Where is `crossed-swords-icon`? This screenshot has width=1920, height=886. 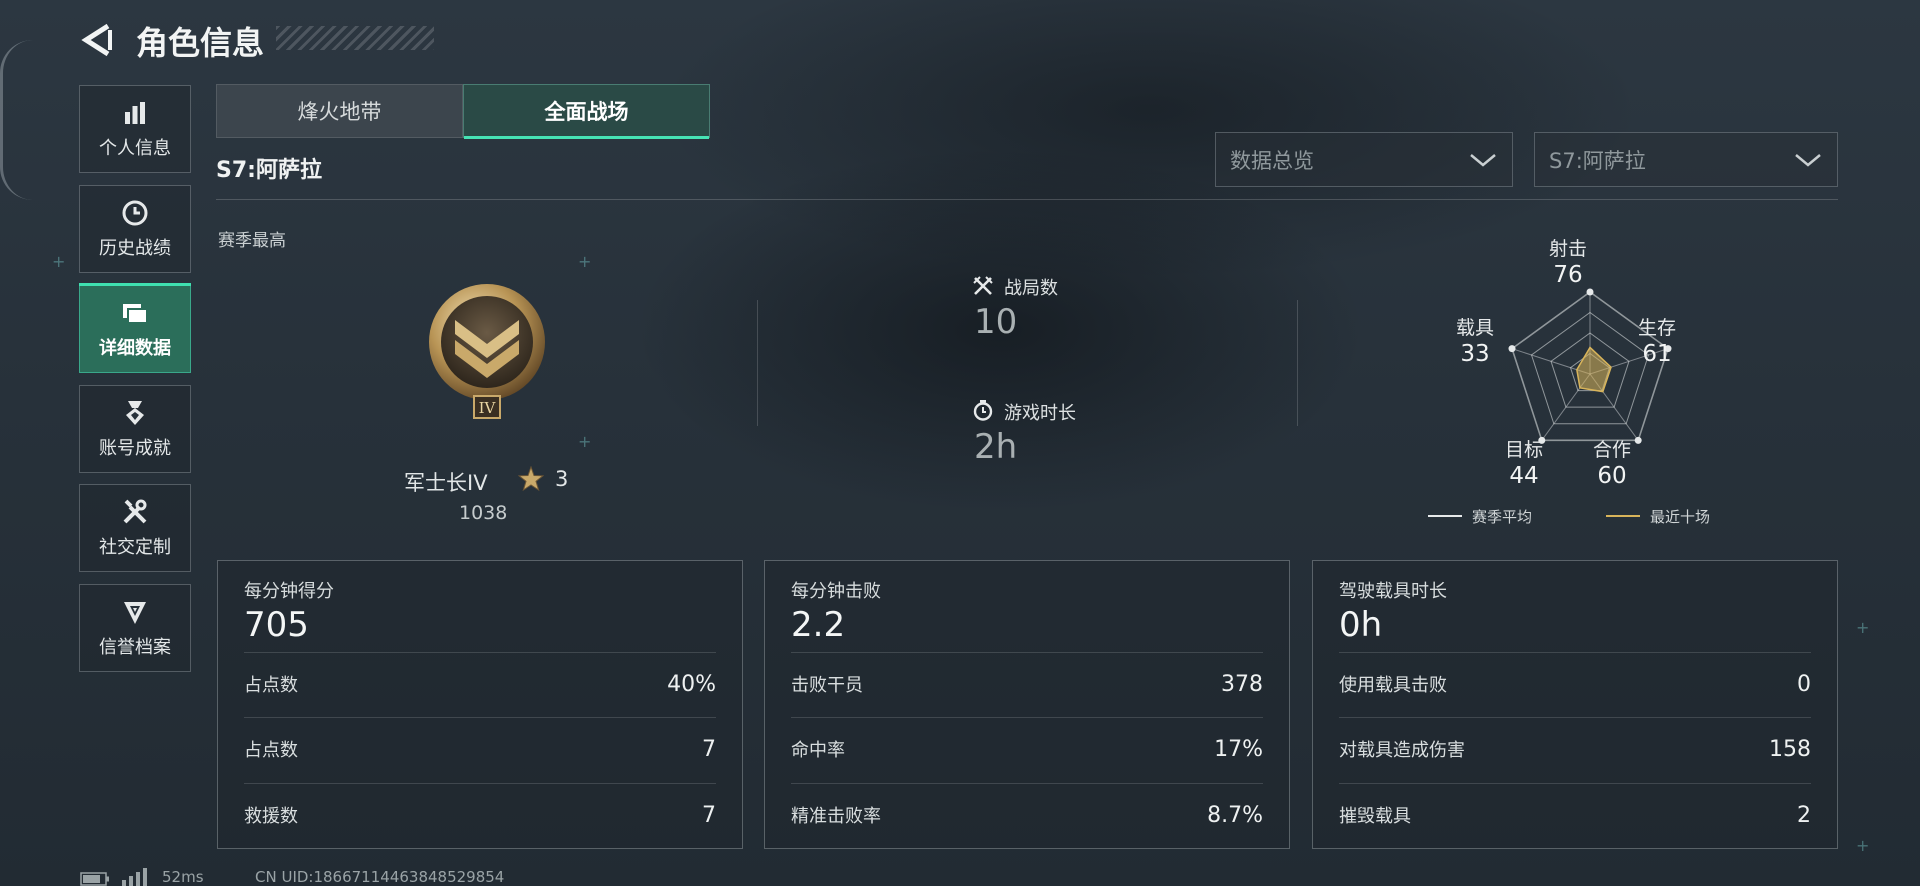
crossed-swords-icon is located at coordinates (983, 285).